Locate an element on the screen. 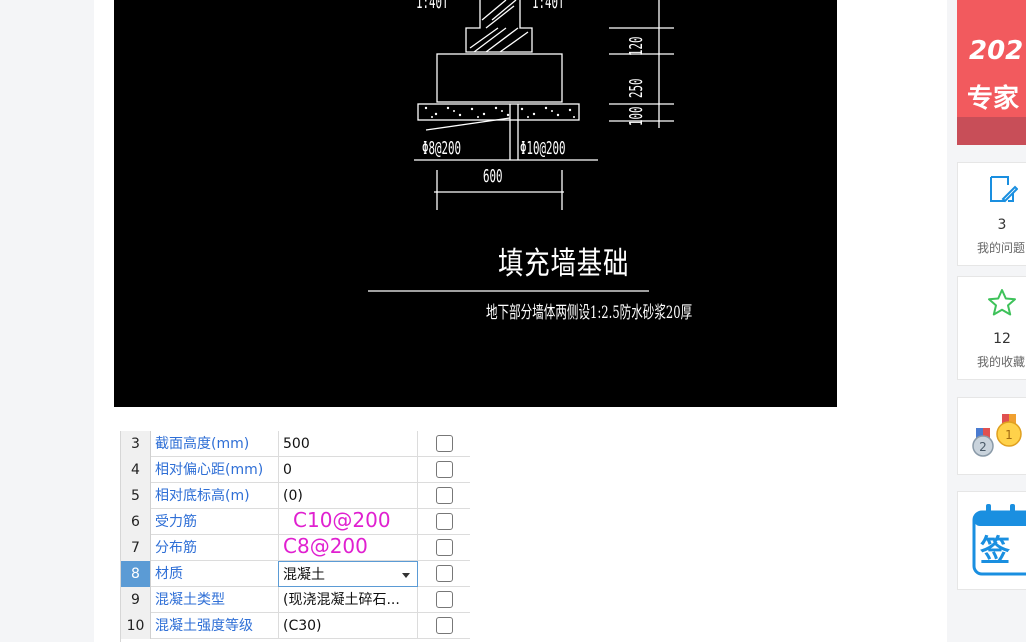 This screenshot has height=642, width=1026. property-name: 受力筋 is located at coordinates (176, 522).